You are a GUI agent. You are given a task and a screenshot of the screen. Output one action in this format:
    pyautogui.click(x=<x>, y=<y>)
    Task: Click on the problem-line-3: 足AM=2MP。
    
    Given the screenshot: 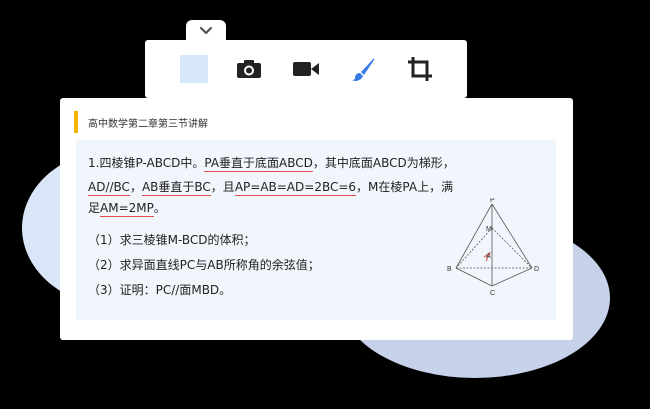 What is the action you would take?
    pyautogui.click(x=127, y=208)
    